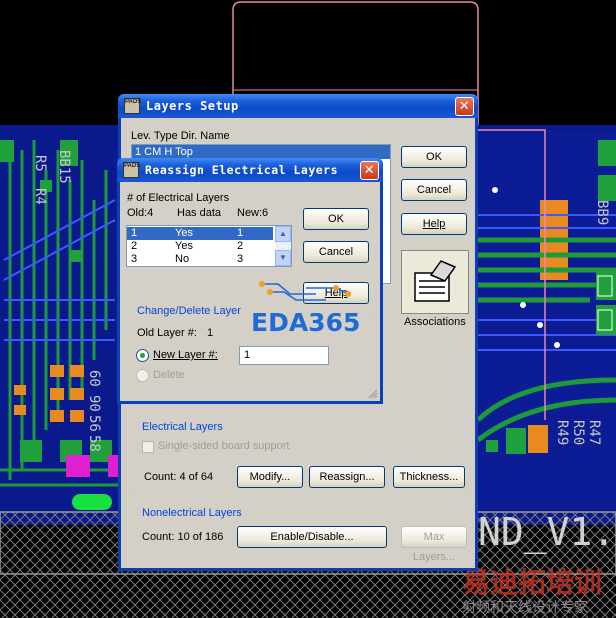 The image size is (616, 618). I want to click on old-layer-label: Old Layer #:, so click(167, 333).